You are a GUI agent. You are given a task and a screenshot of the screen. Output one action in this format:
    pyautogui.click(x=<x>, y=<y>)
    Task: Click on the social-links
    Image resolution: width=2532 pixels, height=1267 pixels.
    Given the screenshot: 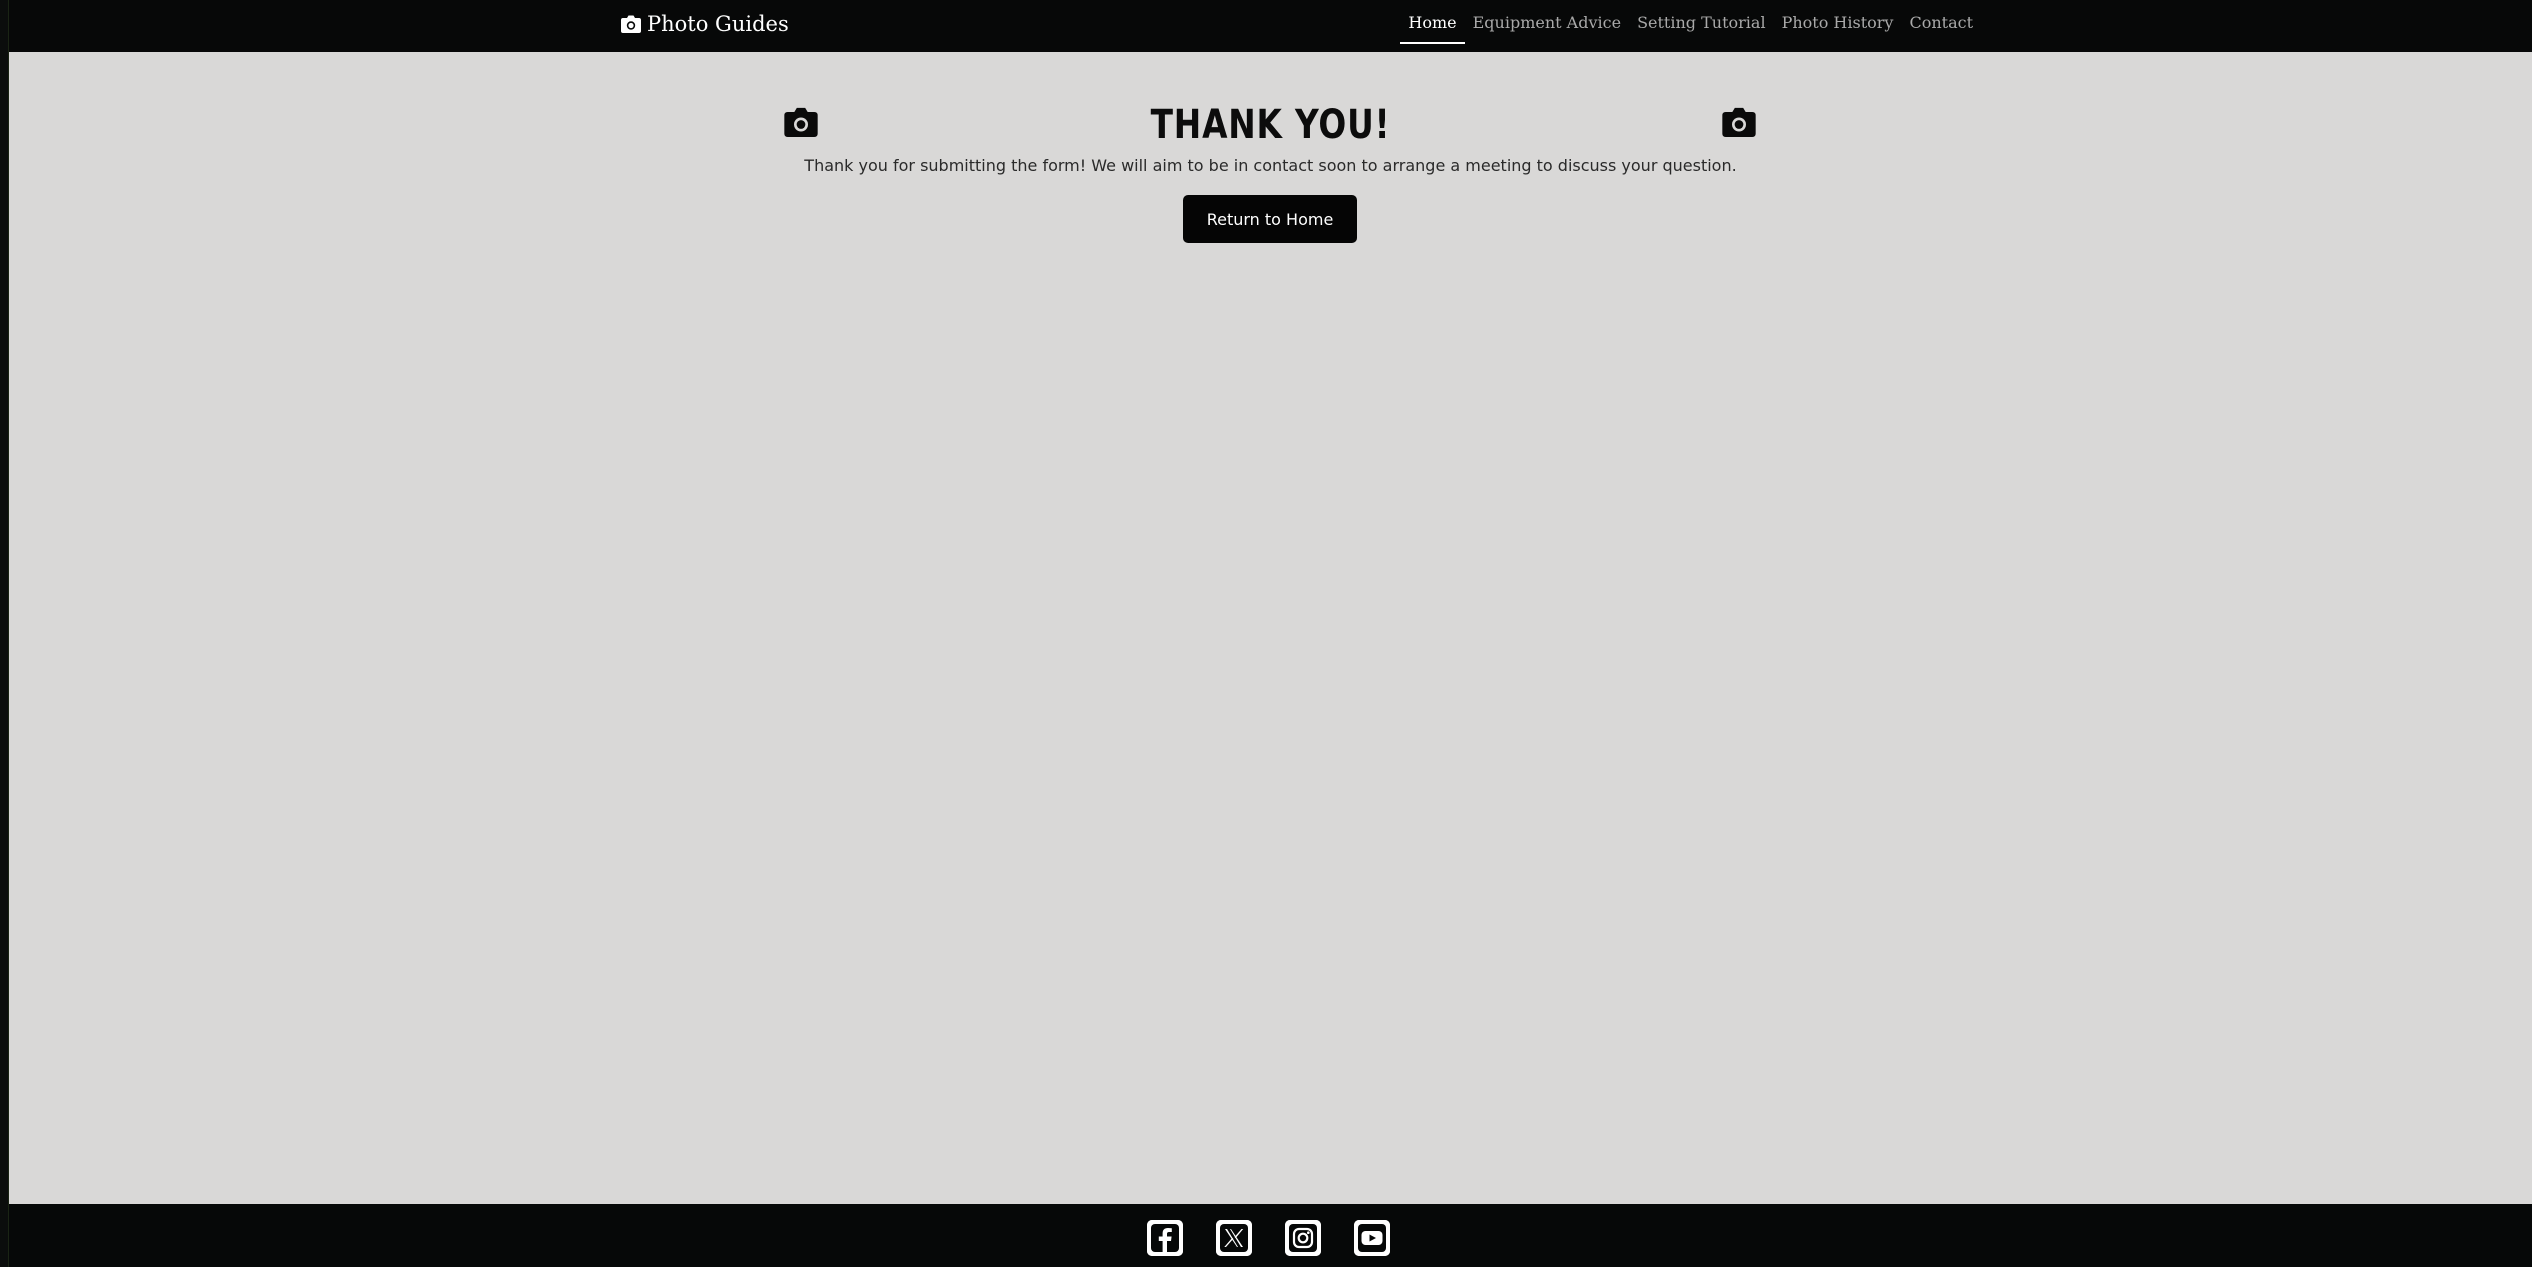 What is the action you would take?
    pyautogui.click(x=1268, y=1238)
    